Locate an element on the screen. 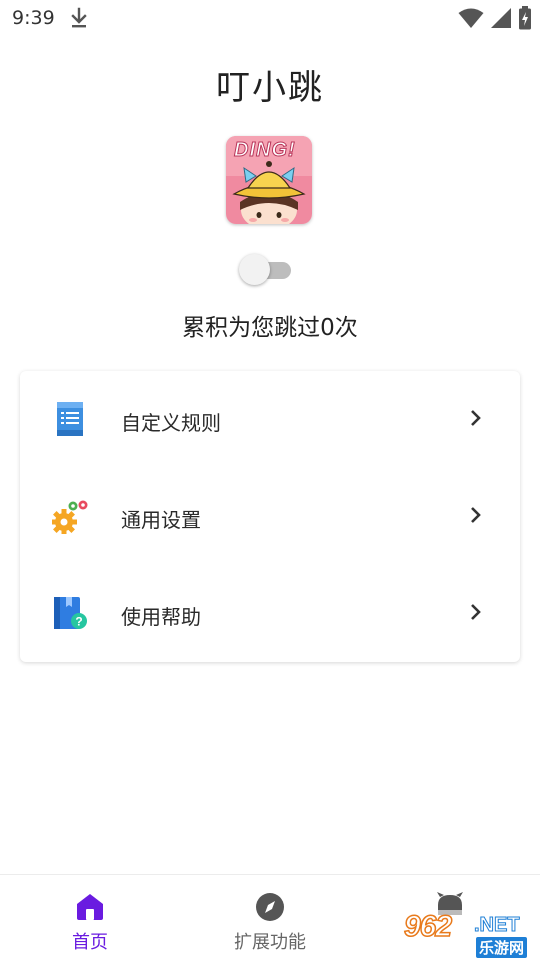 This screenshot has width=540, height=960. nav-tab-label: 扩展功能 is located at coordinates (270, 942).